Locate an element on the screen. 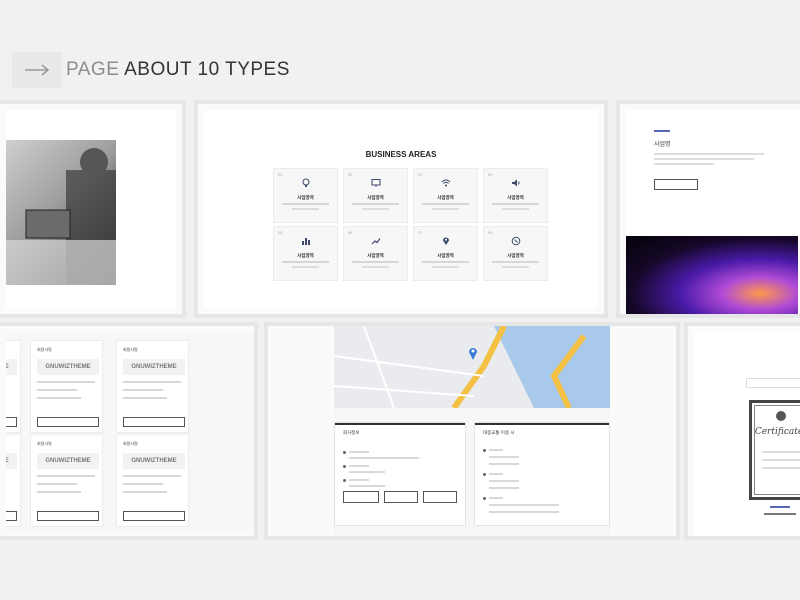  thumb-about-intro: 사업명 is located at coordinates (708, 209).